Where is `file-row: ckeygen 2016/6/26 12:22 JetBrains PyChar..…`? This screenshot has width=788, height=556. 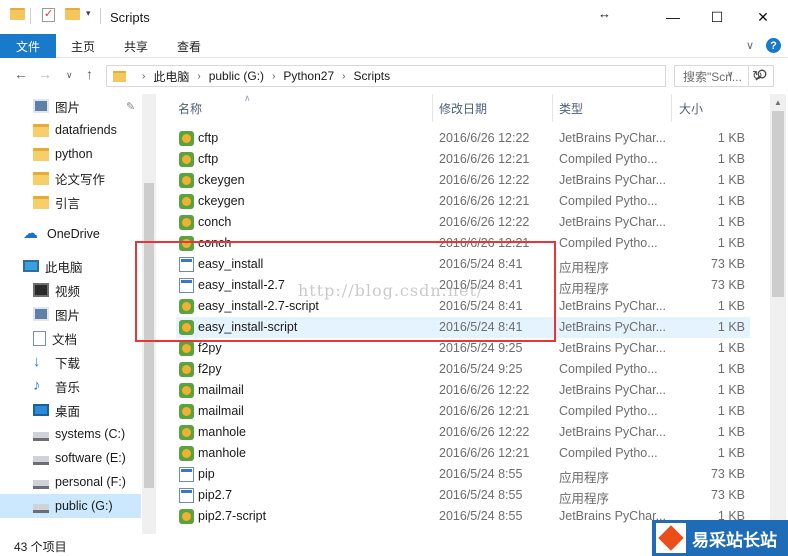
file-row: ckeygen 2016/6/26 12:22 JetBrains PyChar..… is located at coordinates (463, 180).